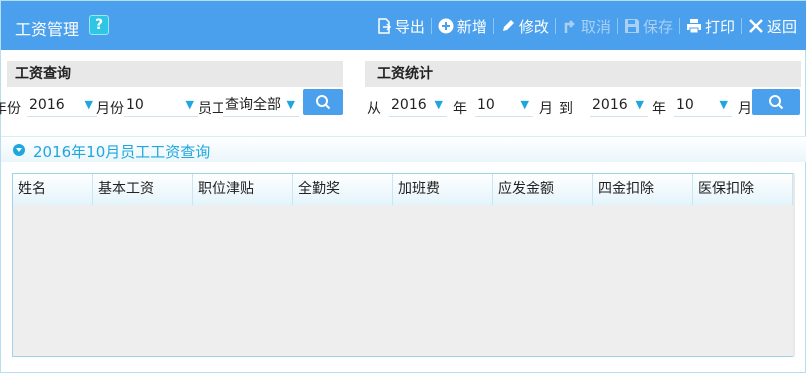 Image resolution: width=806 pixels, height=373 pixels. I want to click on employee-select: 查询全部 ▼, so click(261, 105).